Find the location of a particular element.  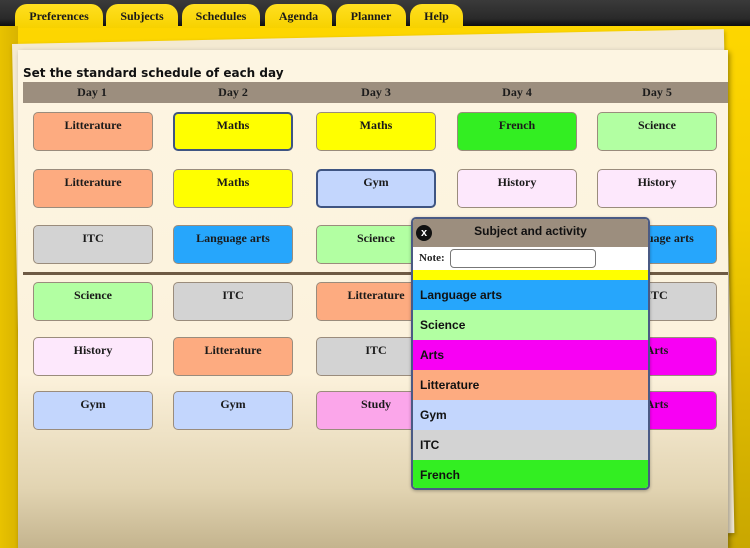

schedule-cell-day1-slot4: Science is located at coordinates (93, 301).